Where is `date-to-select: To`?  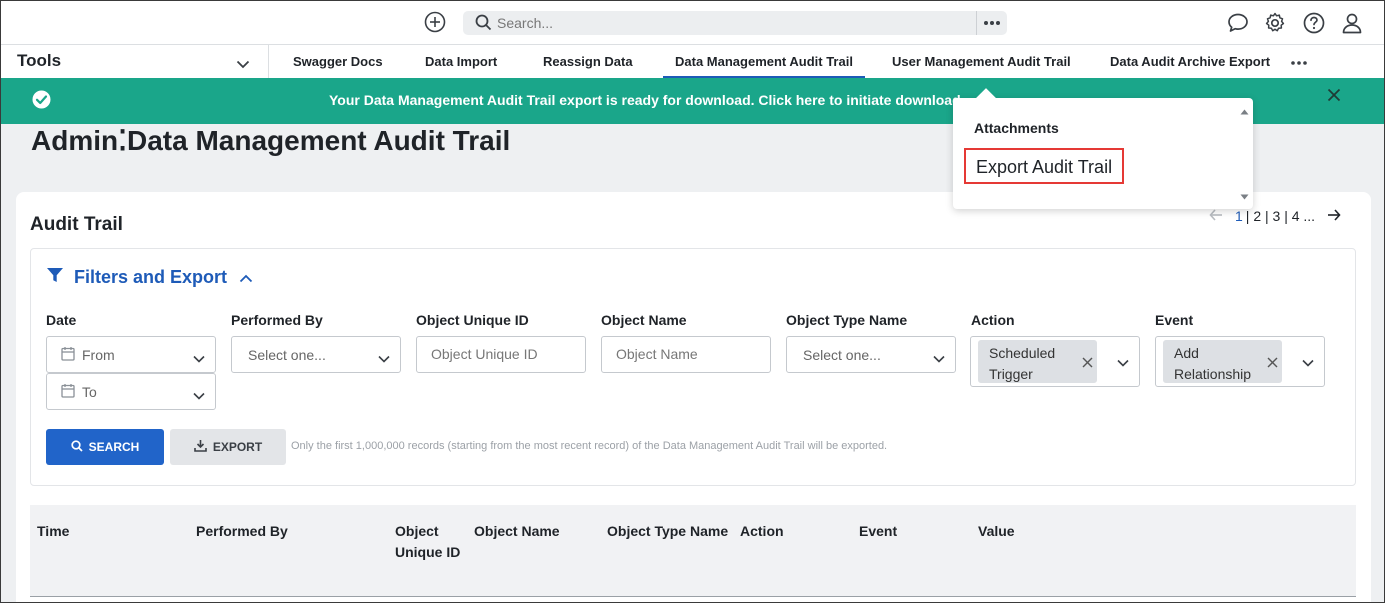 date-to-select: To is located at coordinates (131, 391).